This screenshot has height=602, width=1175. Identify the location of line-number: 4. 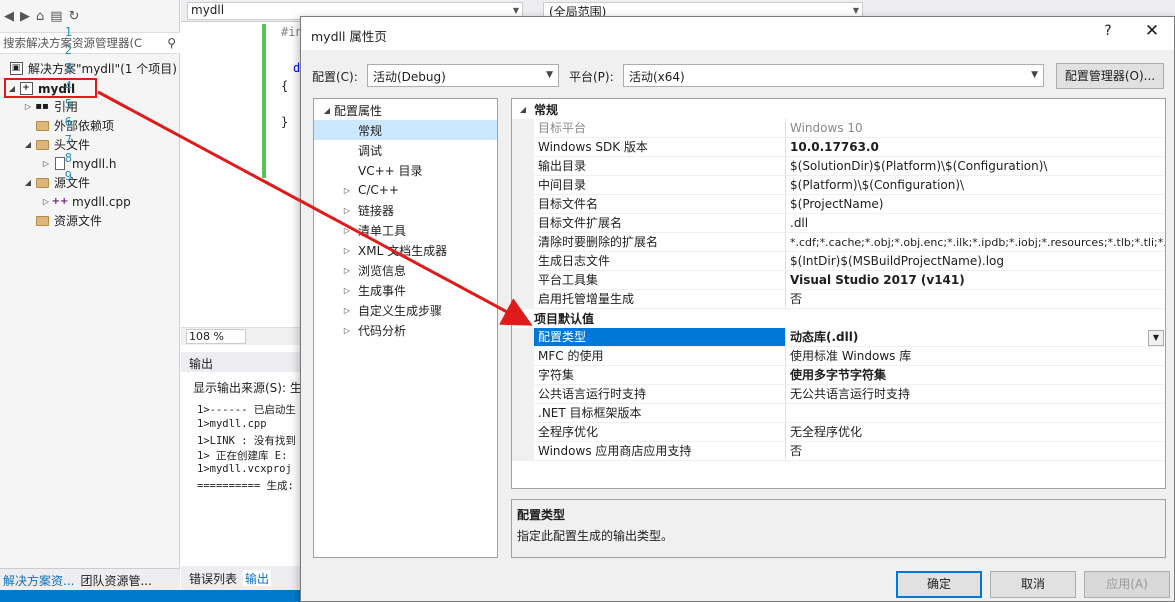
(68, 86).